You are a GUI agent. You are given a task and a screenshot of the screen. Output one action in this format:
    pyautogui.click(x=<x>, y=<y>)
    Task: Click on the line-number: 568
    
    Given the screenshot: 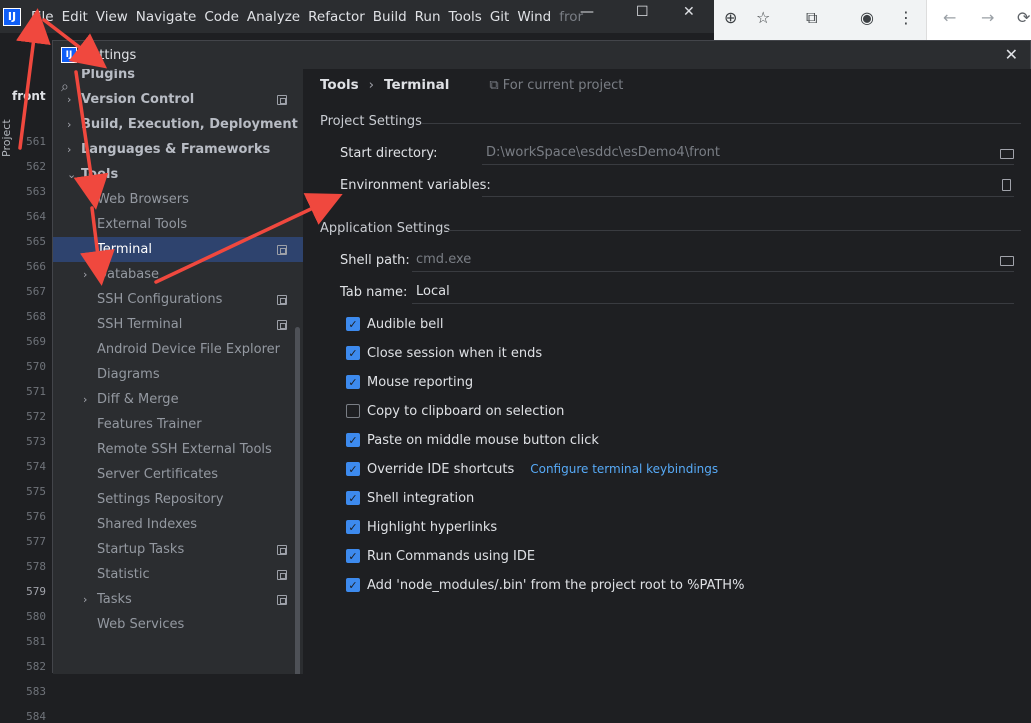 What is the action you would take?
    pyautogui.click(x=36, y=316)
    